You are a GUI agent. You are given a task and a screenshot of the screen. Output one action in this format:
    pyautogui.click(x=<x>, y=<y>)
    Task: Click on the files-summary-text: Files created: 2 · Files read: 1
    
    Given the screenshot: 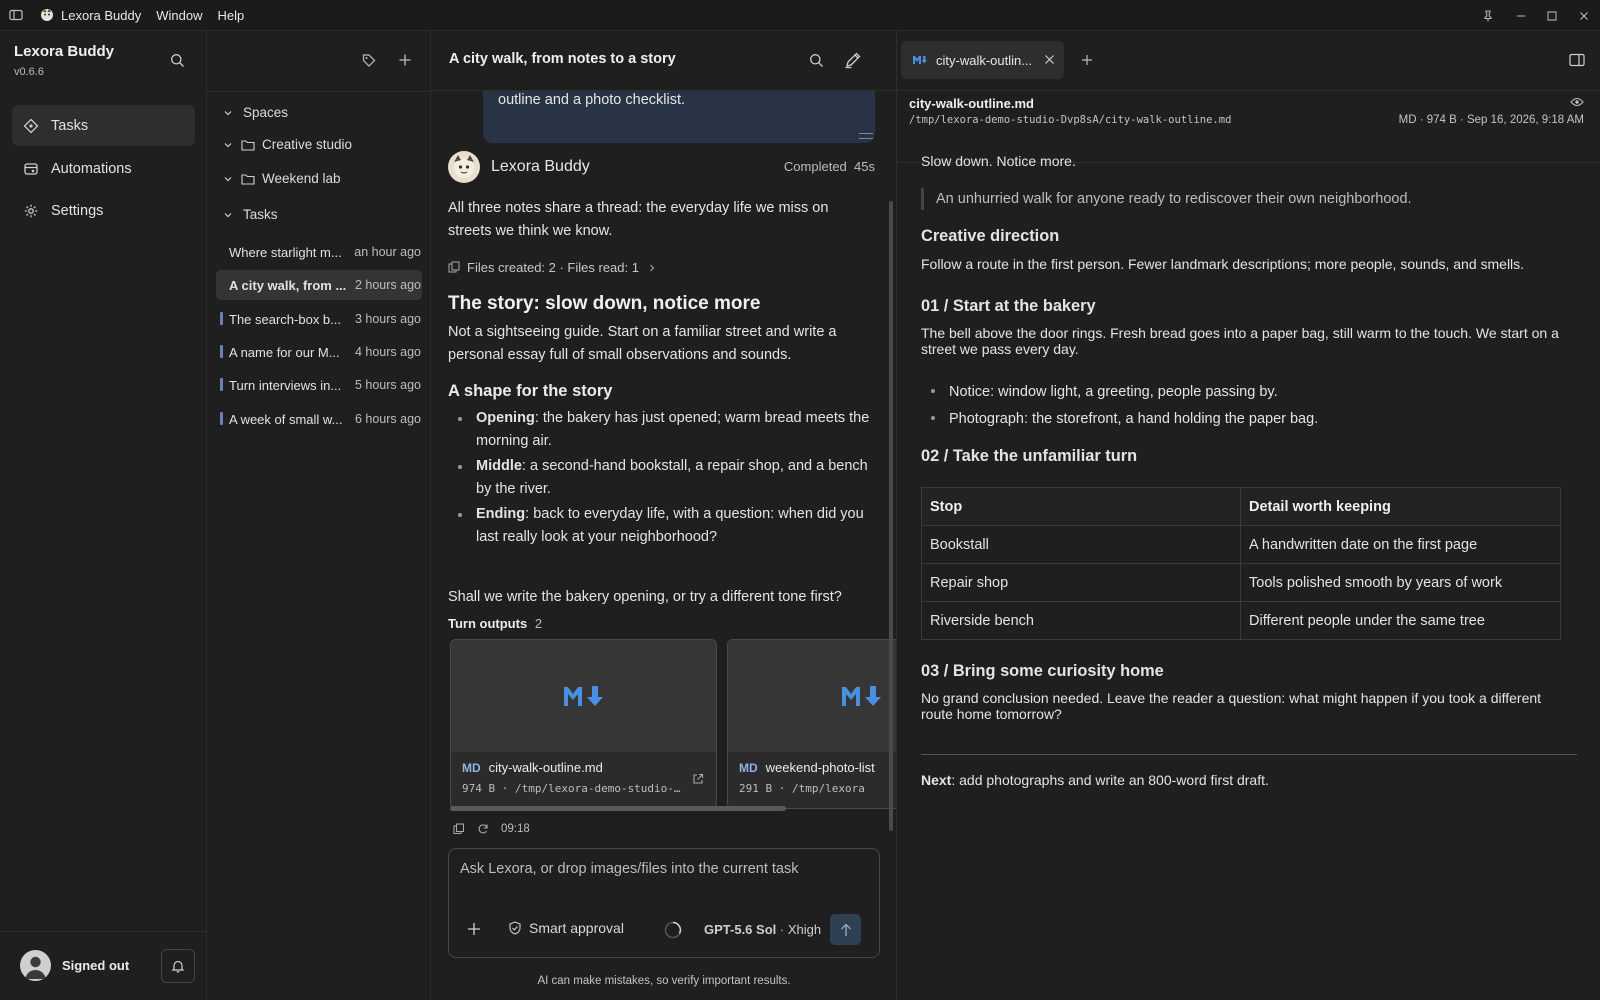 What is the action you would take?
    pyautogui.click(x=553, y=267)
    